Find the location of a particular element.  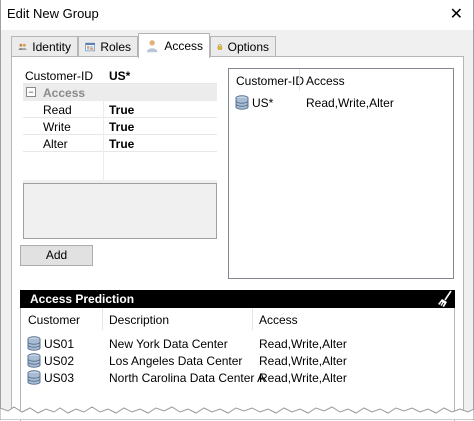

tab-access: Access is located at coordinates (174, 45).